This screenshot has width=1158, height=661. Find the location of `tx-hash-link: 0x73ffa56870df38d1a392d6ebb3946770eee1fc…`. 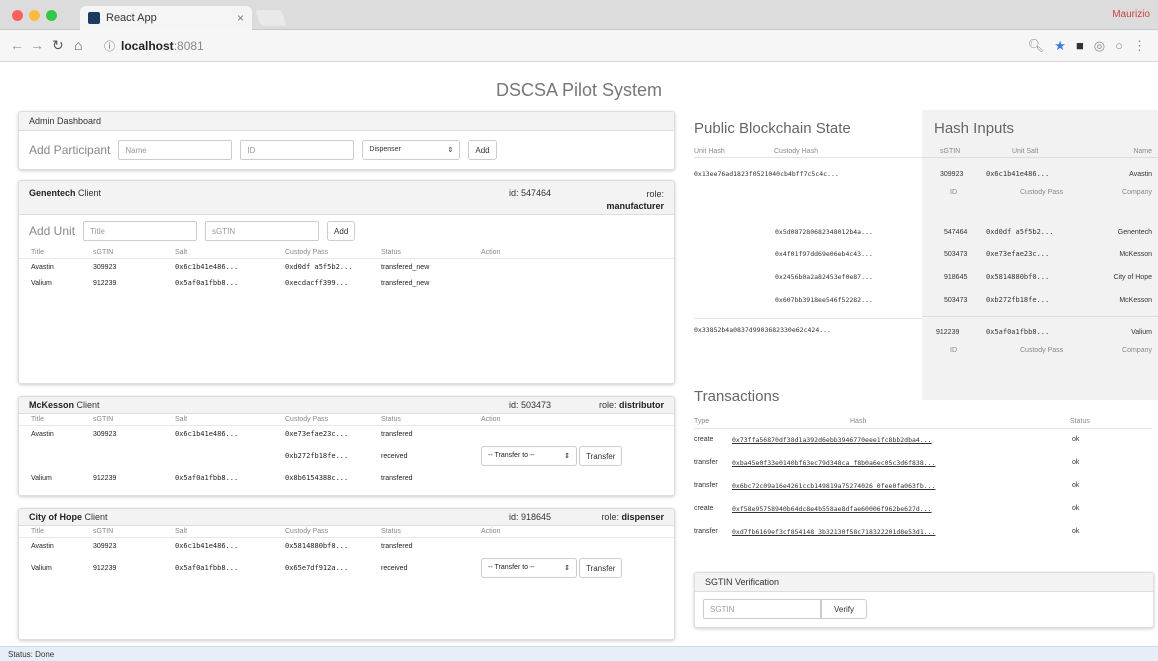

tx-hash-link: 0x73ffa56870df38d1a392d6ebb3946770eee1fc… is located at coordinates (832, 440).